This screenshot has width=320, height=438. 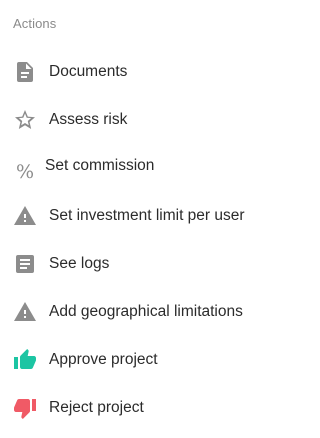 I want to click on action-approve-project: Approve project, so click(x=146, y=360).